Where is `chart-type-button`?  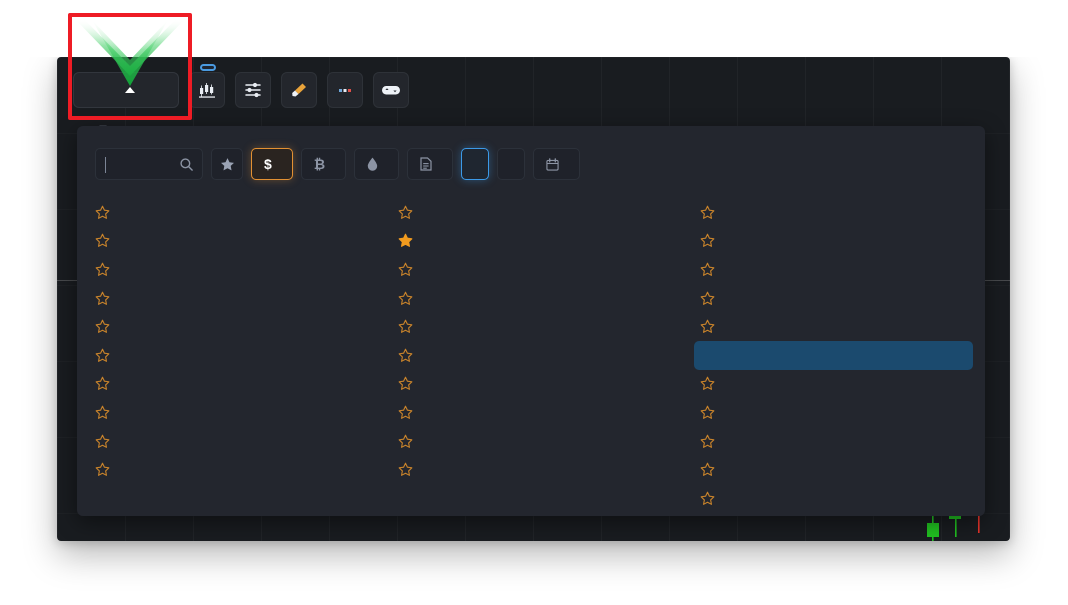
chart-type-button is located at coordinates (207, 86).